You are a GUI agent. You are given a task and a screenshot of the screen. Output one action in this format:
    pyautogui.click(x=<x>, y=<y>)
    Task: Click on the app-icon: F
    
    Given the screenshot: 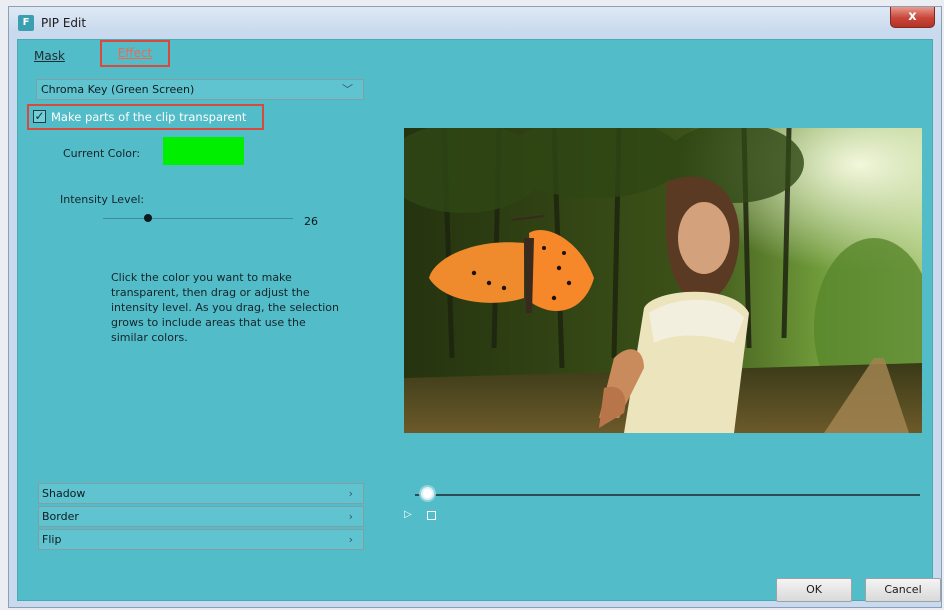 What is the action you would take?
    pyautogui.click(x=26, y=23)
    